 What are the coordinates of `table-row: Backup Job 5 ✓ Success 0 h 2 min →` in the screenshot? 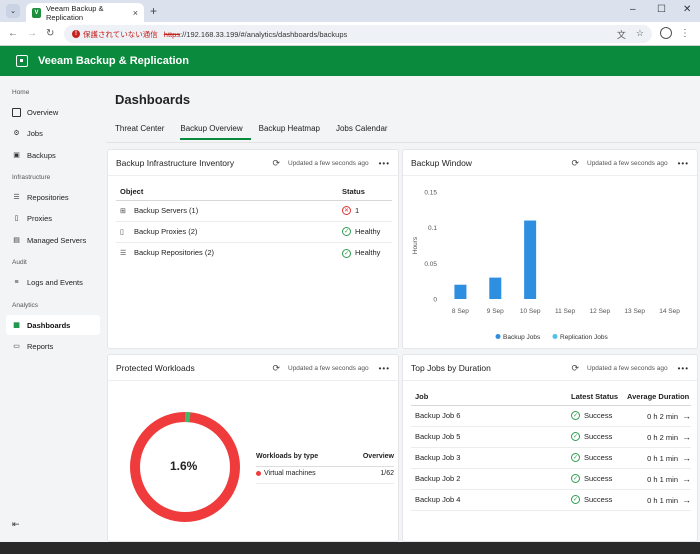 It's located at (551, 437).